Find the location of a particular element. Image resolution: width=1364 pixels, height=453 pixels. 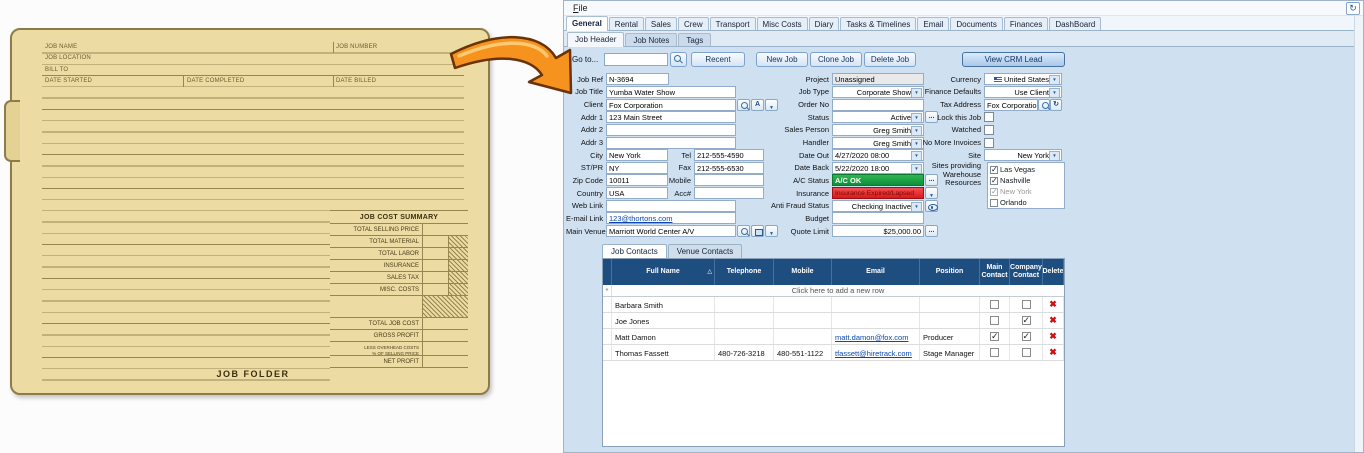

quote-limit-field: $25,000.00 is located at coordinates (878, 231).